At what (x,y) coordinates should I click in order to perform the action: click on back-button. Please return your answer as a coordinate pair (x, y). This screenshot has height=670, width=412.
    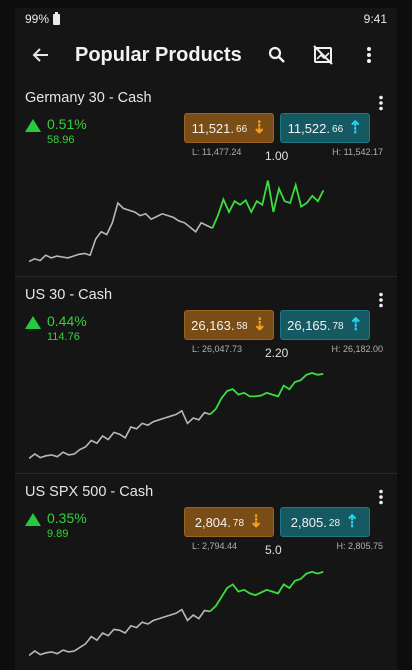
    Looking at the image, I should click on (41, 55).